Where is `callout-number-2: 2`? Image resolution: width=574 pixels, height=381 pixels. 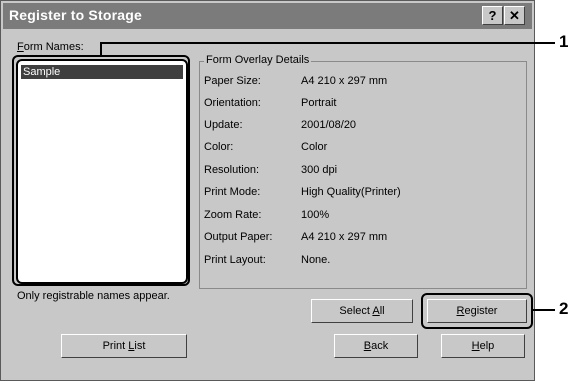 callout-number-2: 2 is located at coordinates (564, 308).